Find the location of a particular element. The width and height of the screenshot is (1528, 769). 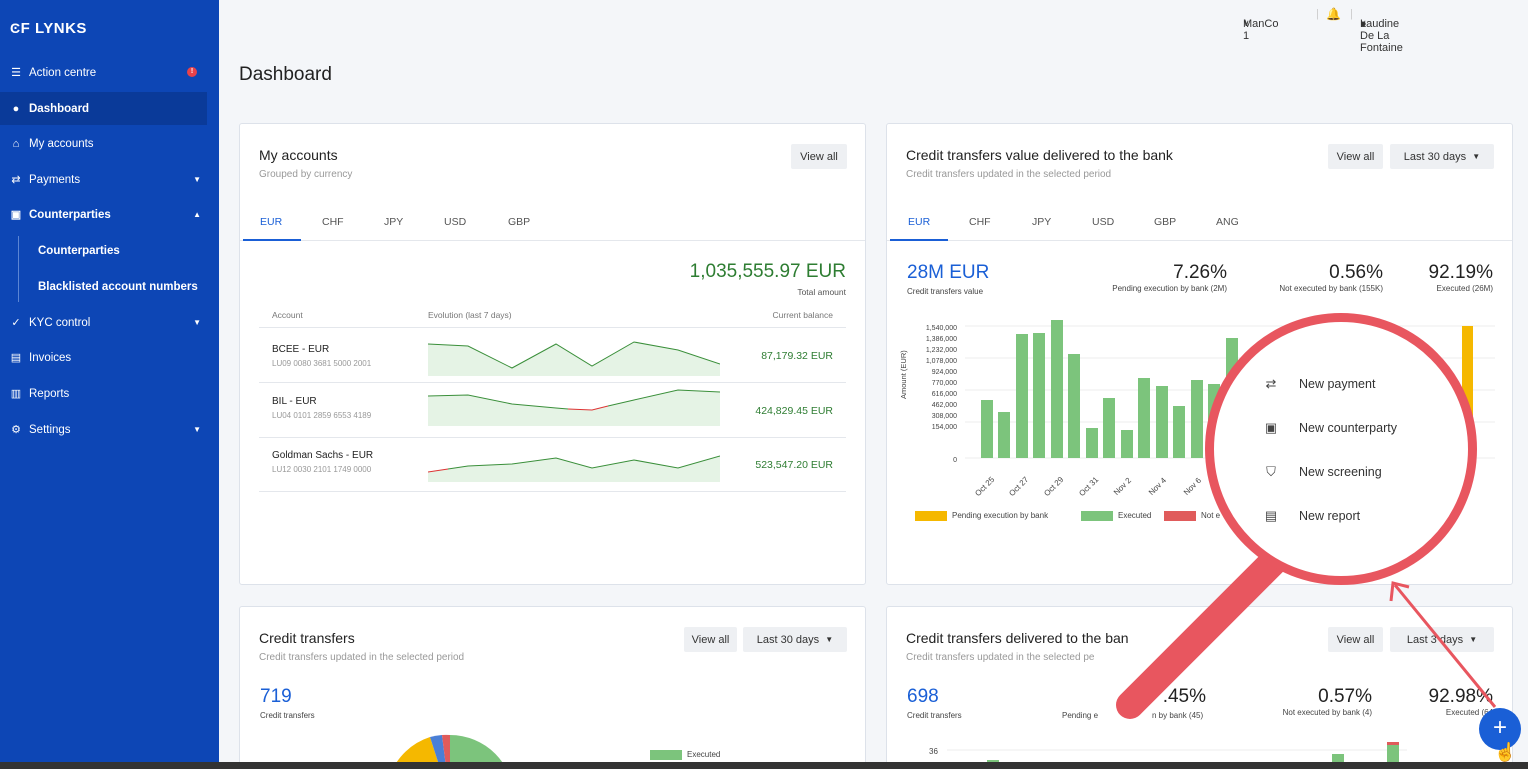

menu-item-new-screening: ⛉ New screening is located at coordinates (1321, 472).